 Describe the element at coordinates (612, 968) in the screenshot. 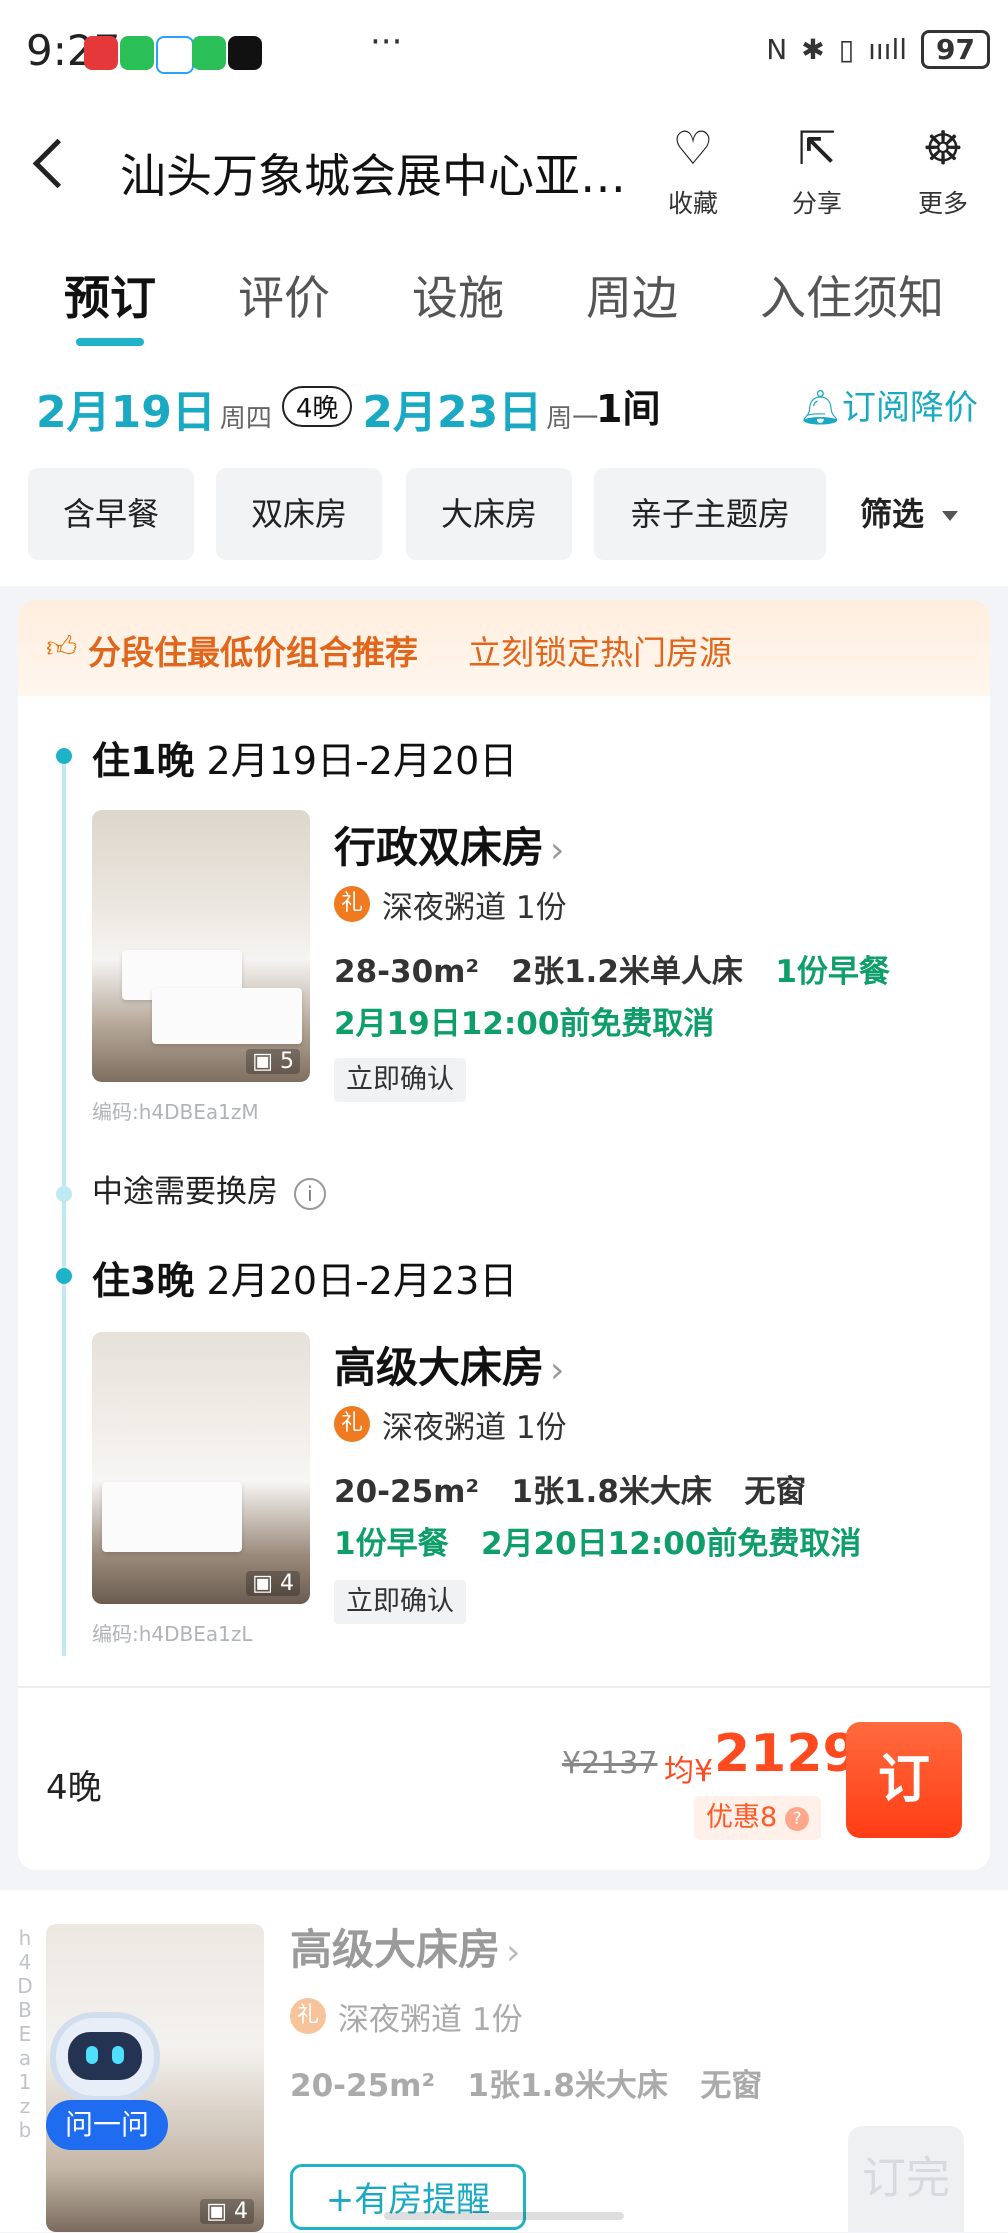

I see `room-specs: 28-30m² 2张1.2米单人床 1份早餐` at that location.